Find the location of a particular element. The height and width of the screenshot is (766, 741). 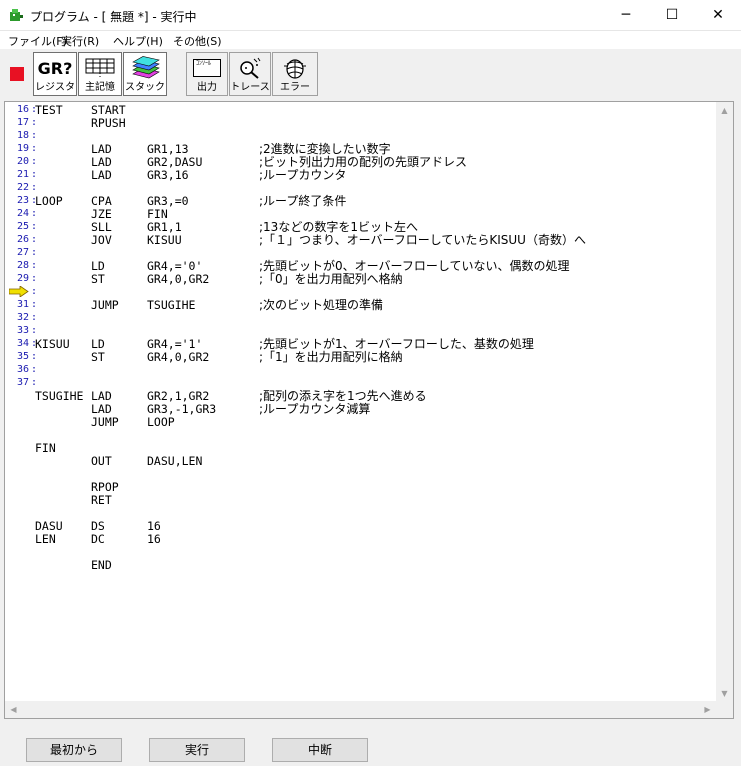

stack-label: スタック is located at coordinates (145, 87).